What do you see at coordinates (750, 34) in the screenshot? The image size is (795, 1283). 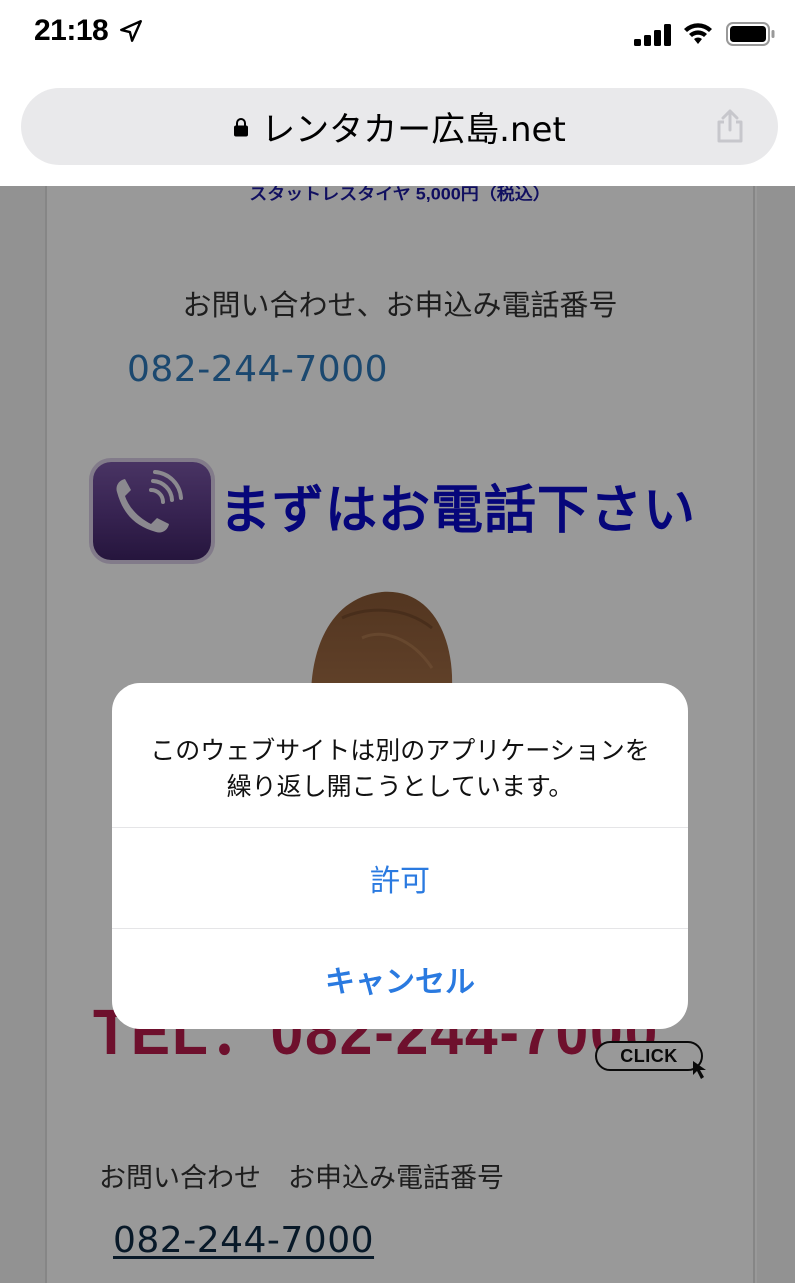 I see `battery-icon` at bounding box center [750, 34].